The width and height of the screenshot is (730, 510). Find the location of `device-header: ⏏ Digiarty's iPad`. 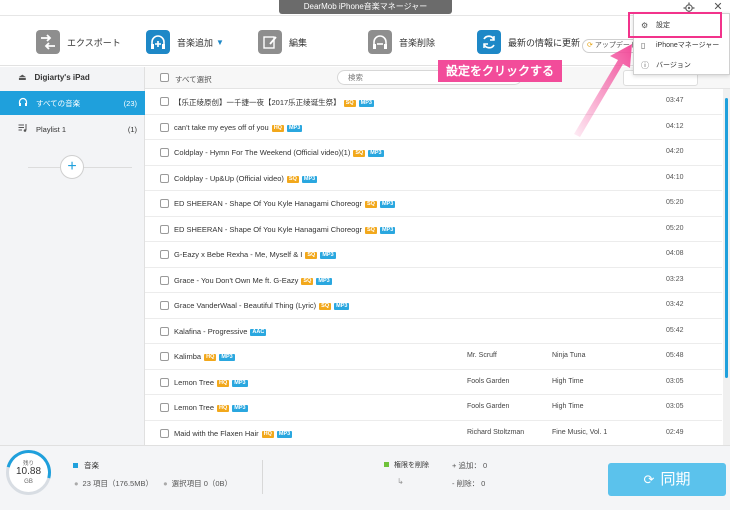

device-header: ⏏ Digiarty's iPad is located at coordinates (72, 77).